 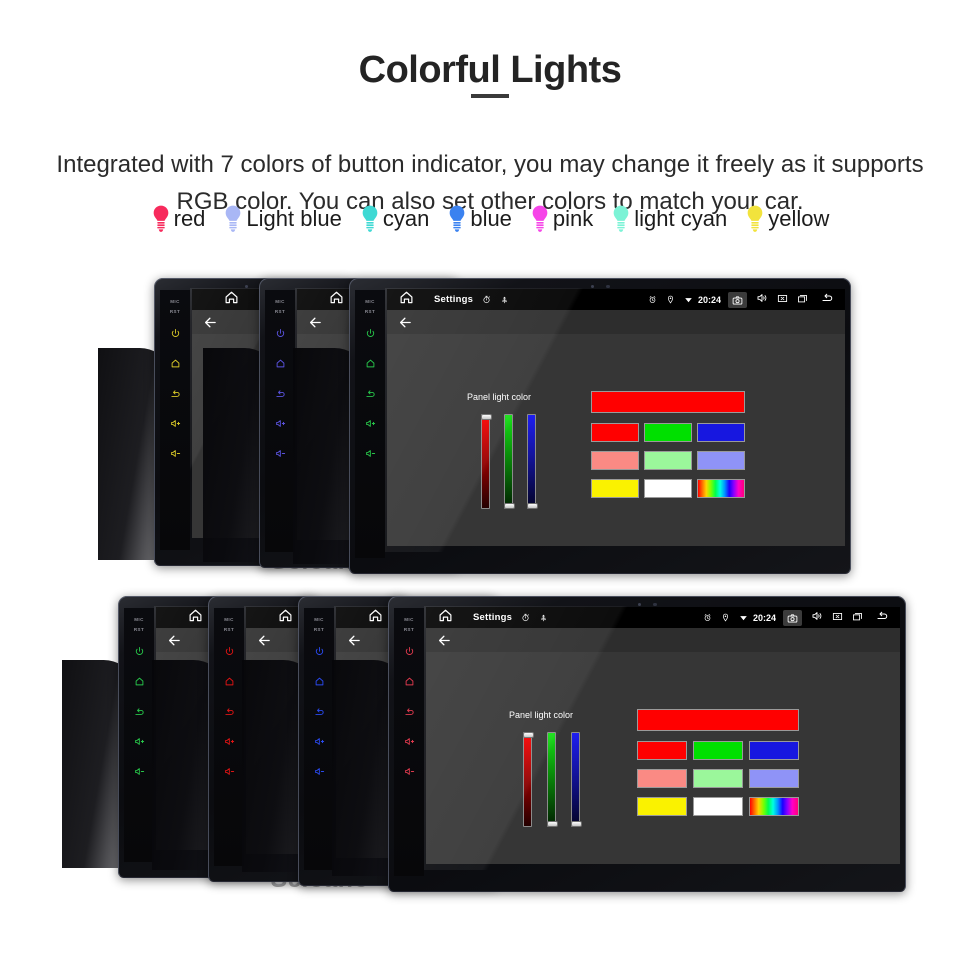 What do you see at coordinates (670, 300) in the screenshot?
I see `location-pin-icon` at bounding box center [670, 300].